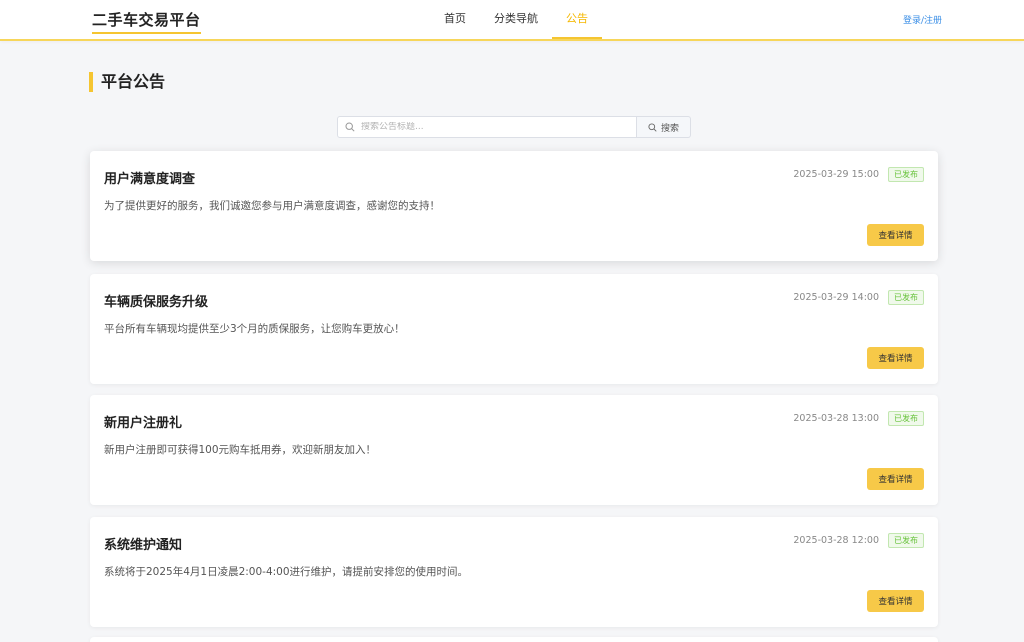 This screenshot has height=642, width=1024. I want to click on login-register-link: 登录/注册, so click(922, 19).